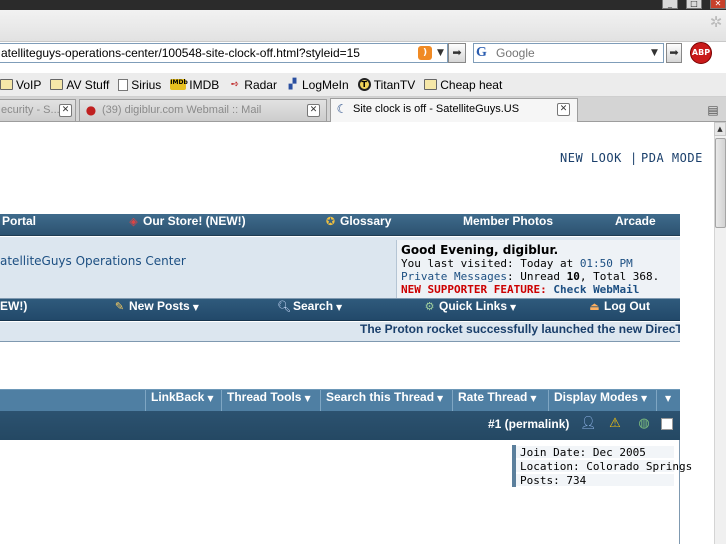  What do you see at coordinates (386, 85) in the screenshot?
I see `bookmark-titantv: T TitanTV` at bounding box center [386, 85].